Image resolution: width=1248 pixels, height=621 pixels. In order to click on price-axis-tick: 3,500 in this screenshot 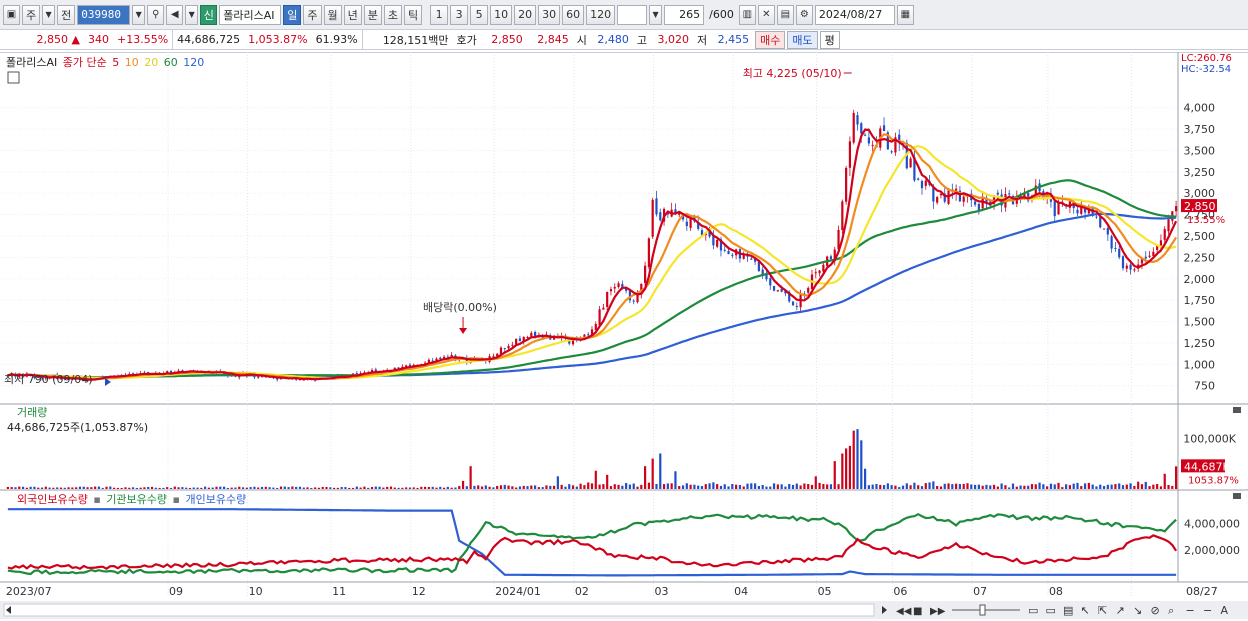, I will do `click(1200, 150)`.